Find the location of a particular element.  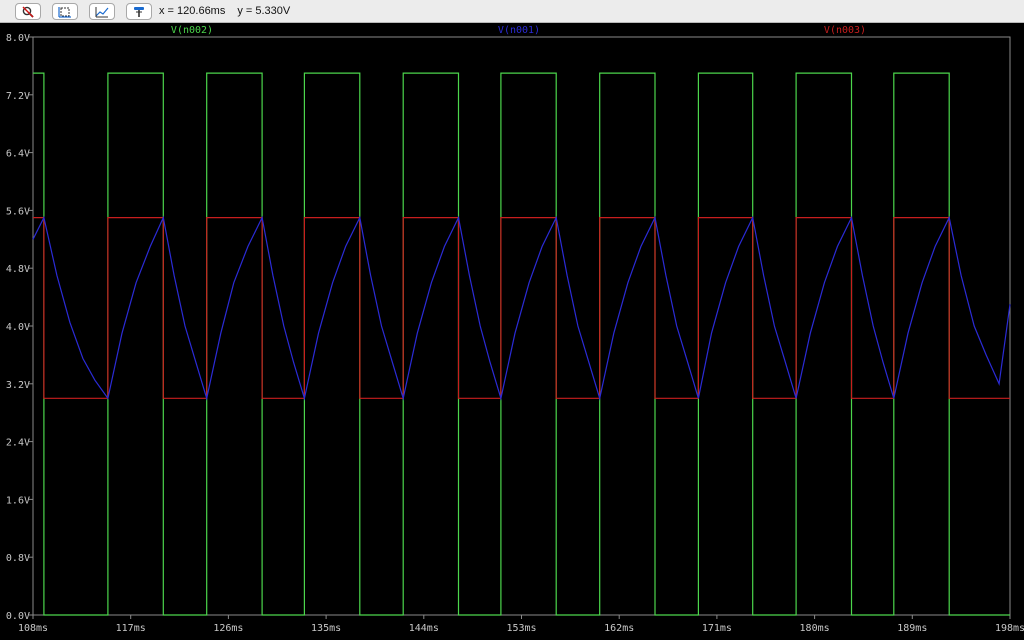

x-tick-label: 135ms is located at coordinates (326, 628).